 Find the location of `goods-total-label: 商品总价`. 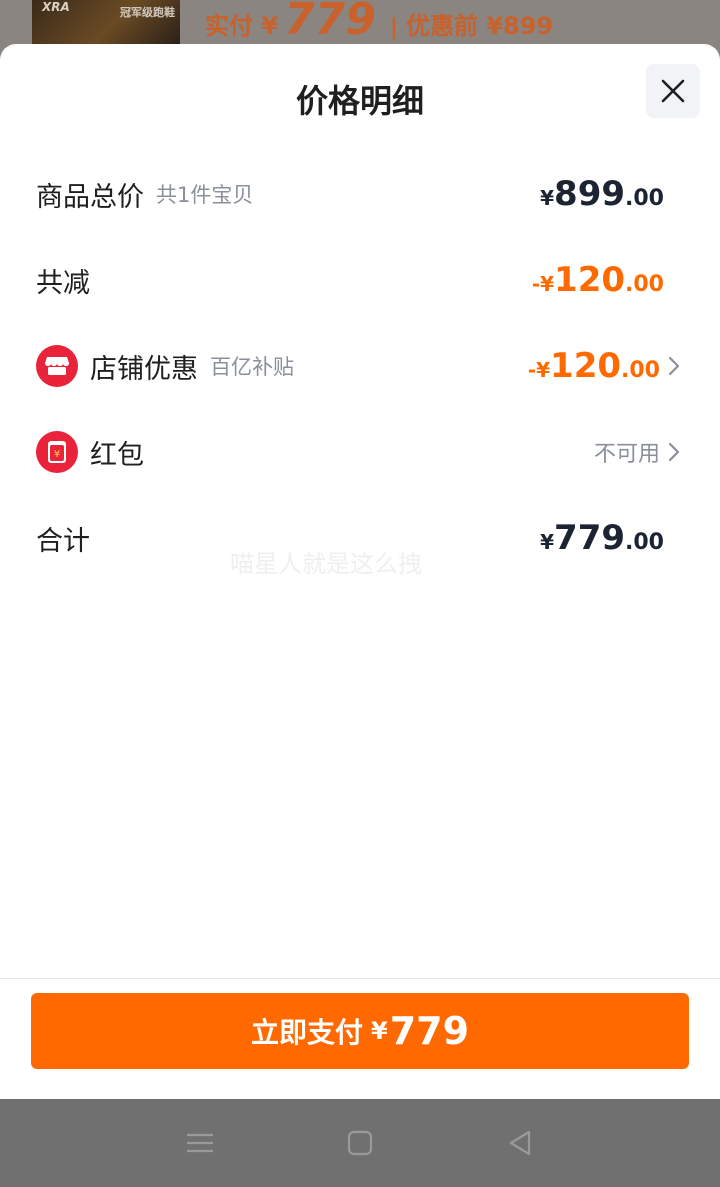

goods-total-label: 商品总价 is located at coordinates (90, 197).